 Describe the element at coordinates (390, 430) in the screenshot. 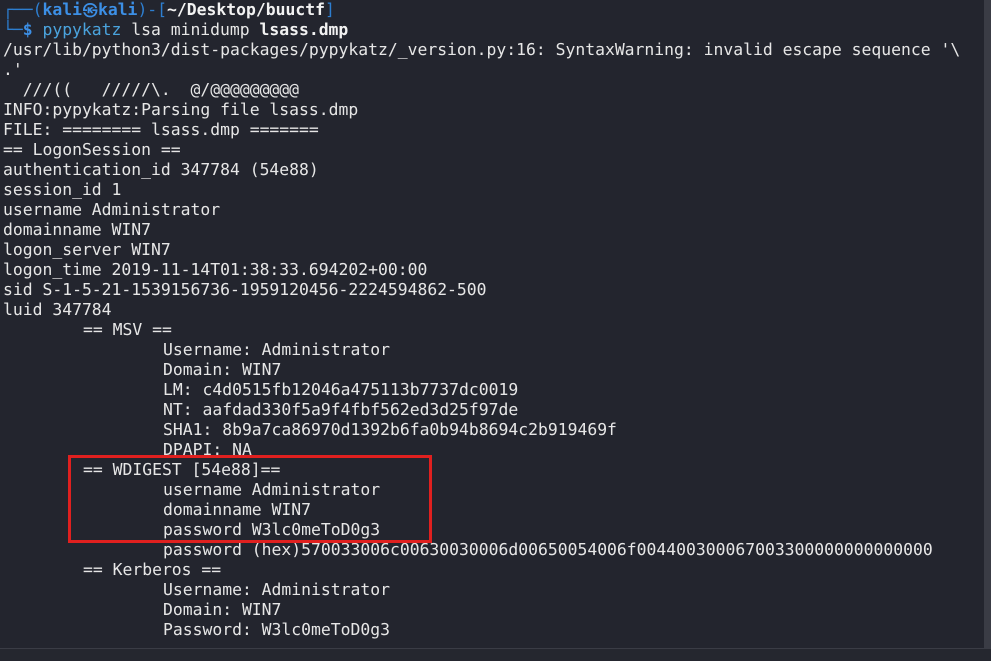

I see `output-line: SHA1: 8b9a7ca86970d1392b6fa0b94b8694c2b919469f` at that location.